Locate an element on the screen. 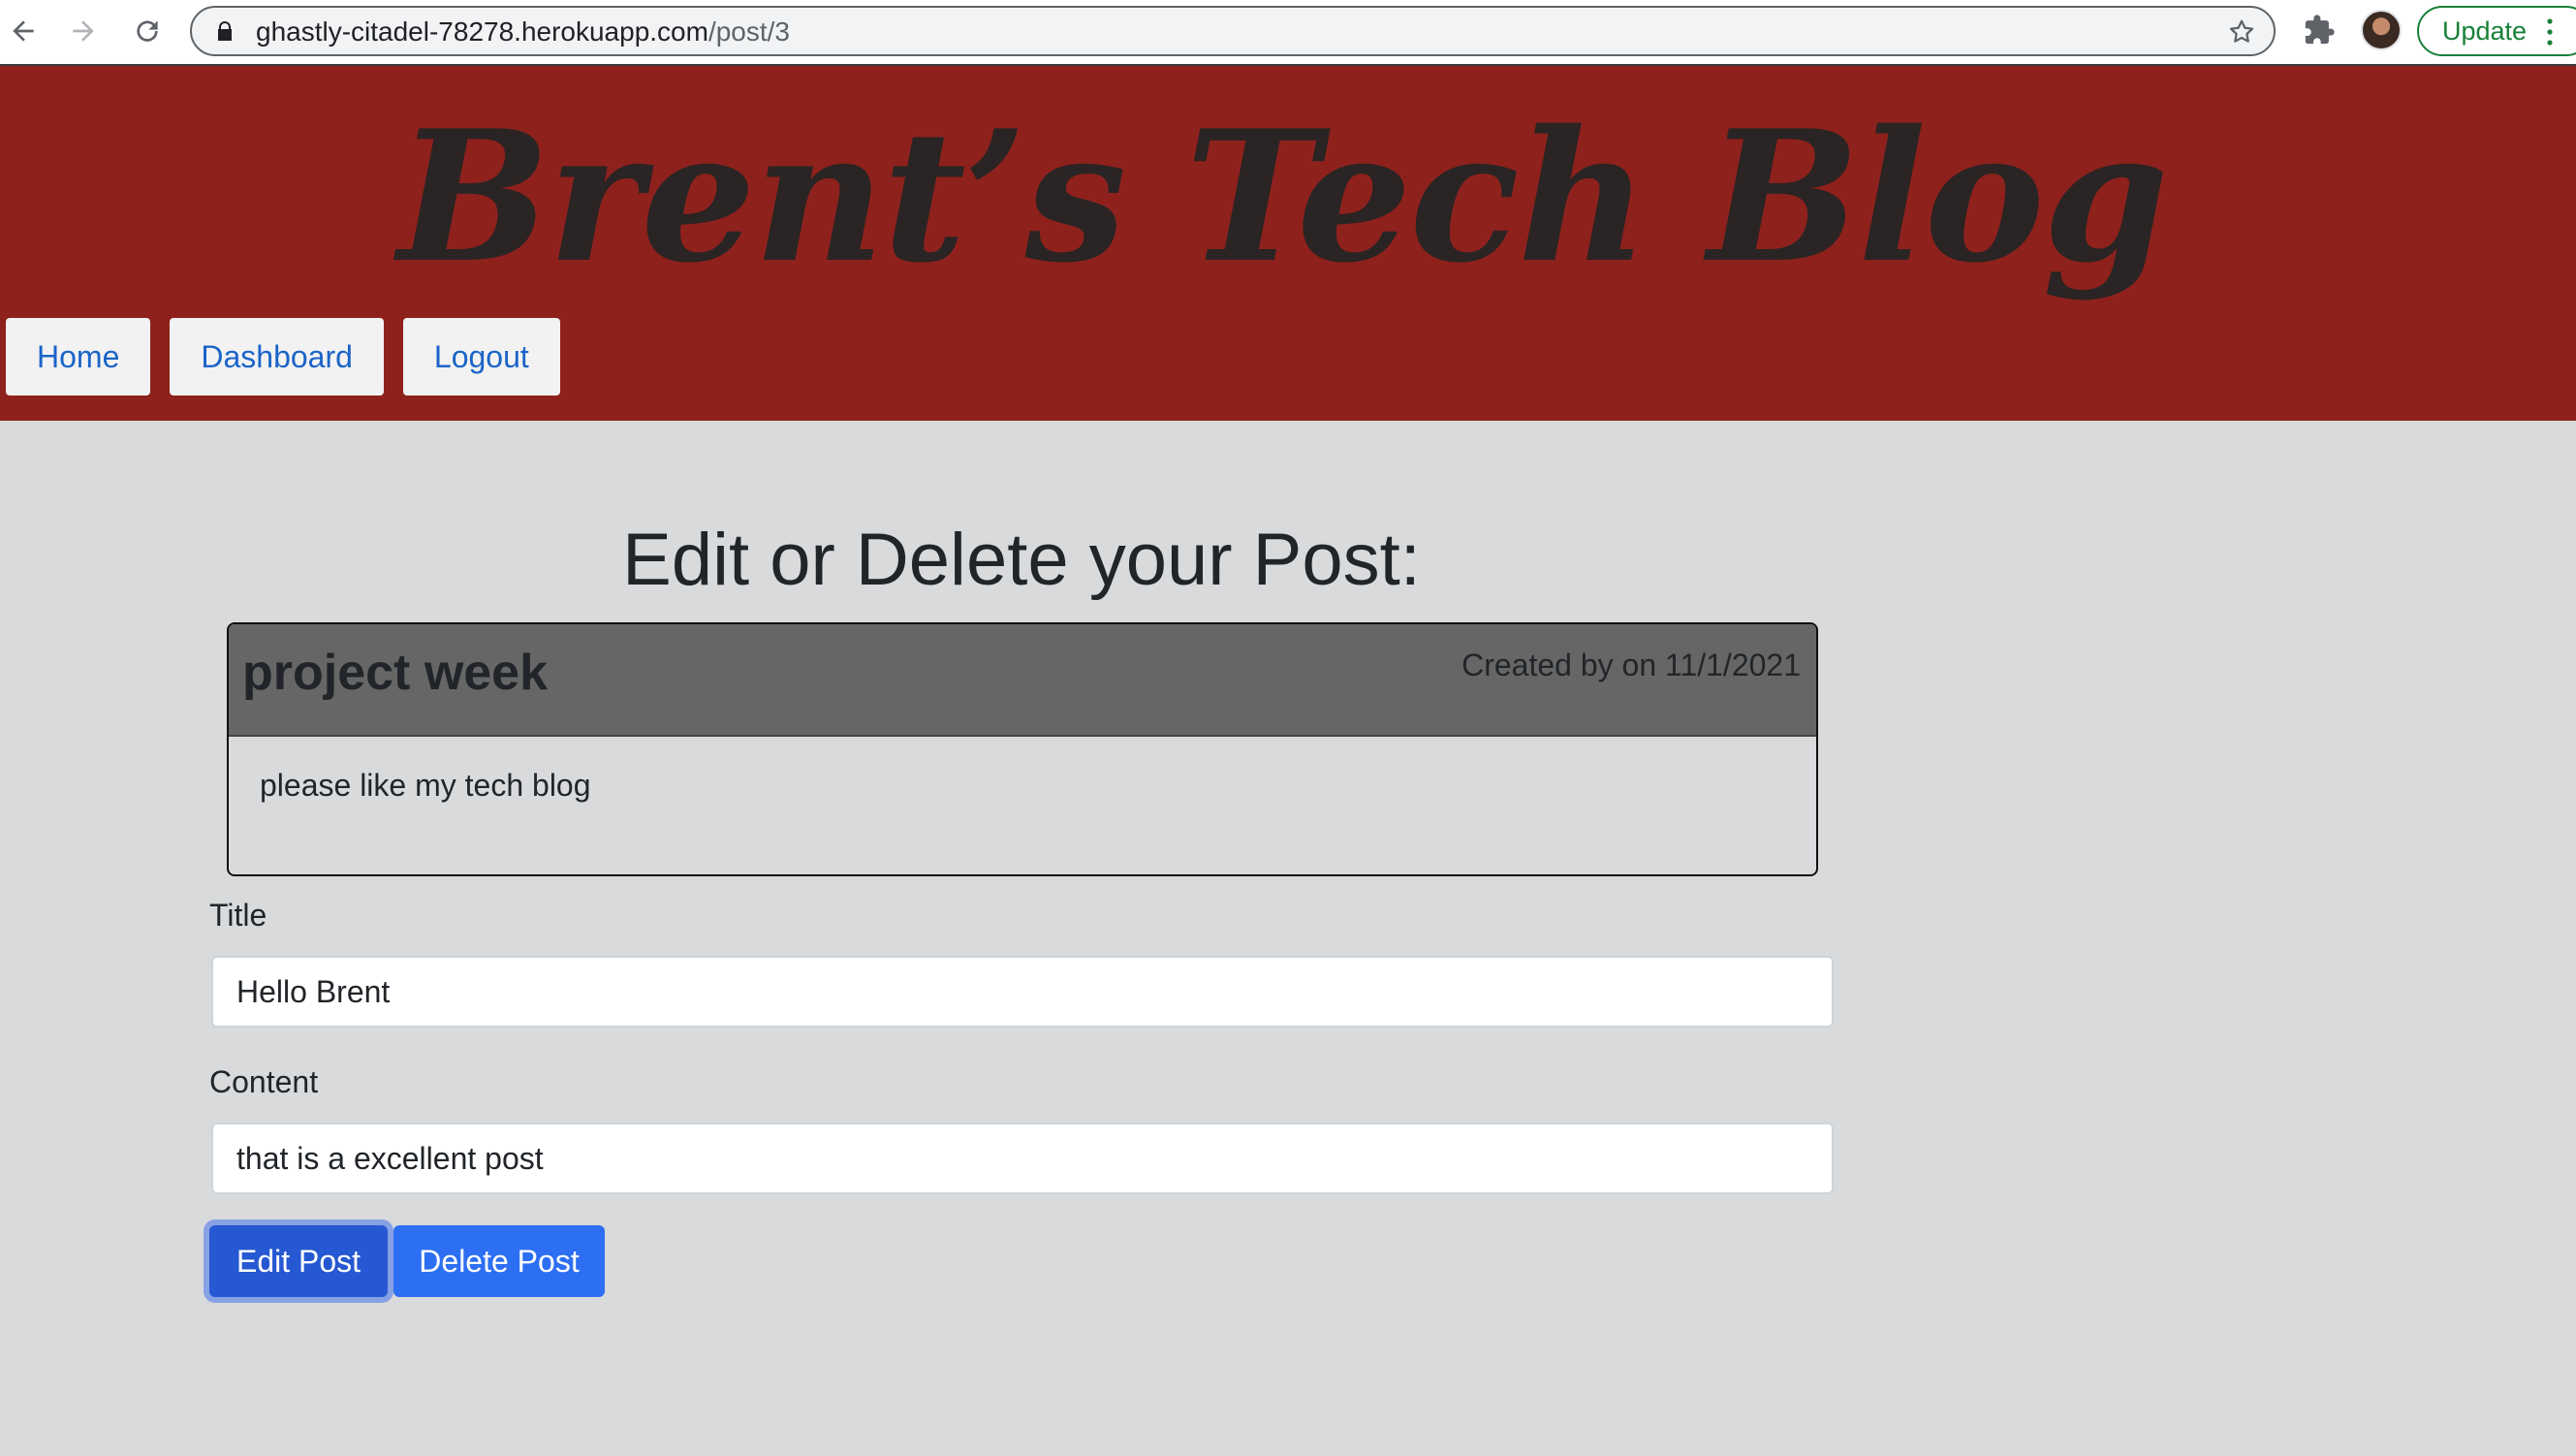 The height and width of the screenshot is (1456, 2576). content-label: Content is located at coordinates (264, 1081).